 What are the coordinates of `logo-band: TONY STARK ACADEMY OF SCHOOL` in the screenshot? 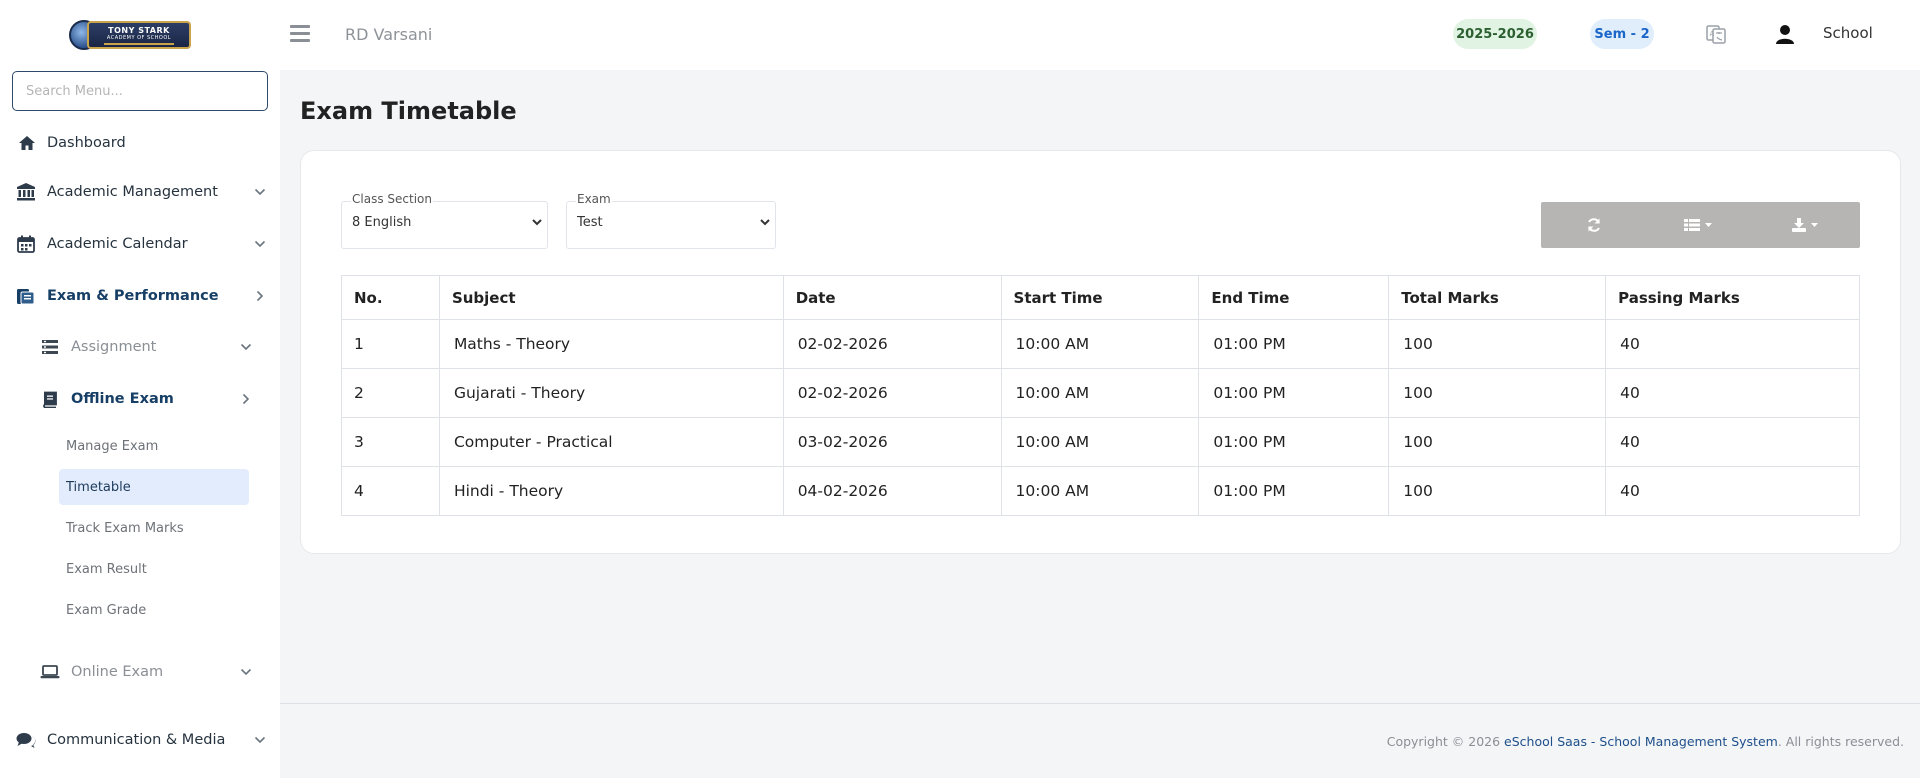 It's located at (139, 35).